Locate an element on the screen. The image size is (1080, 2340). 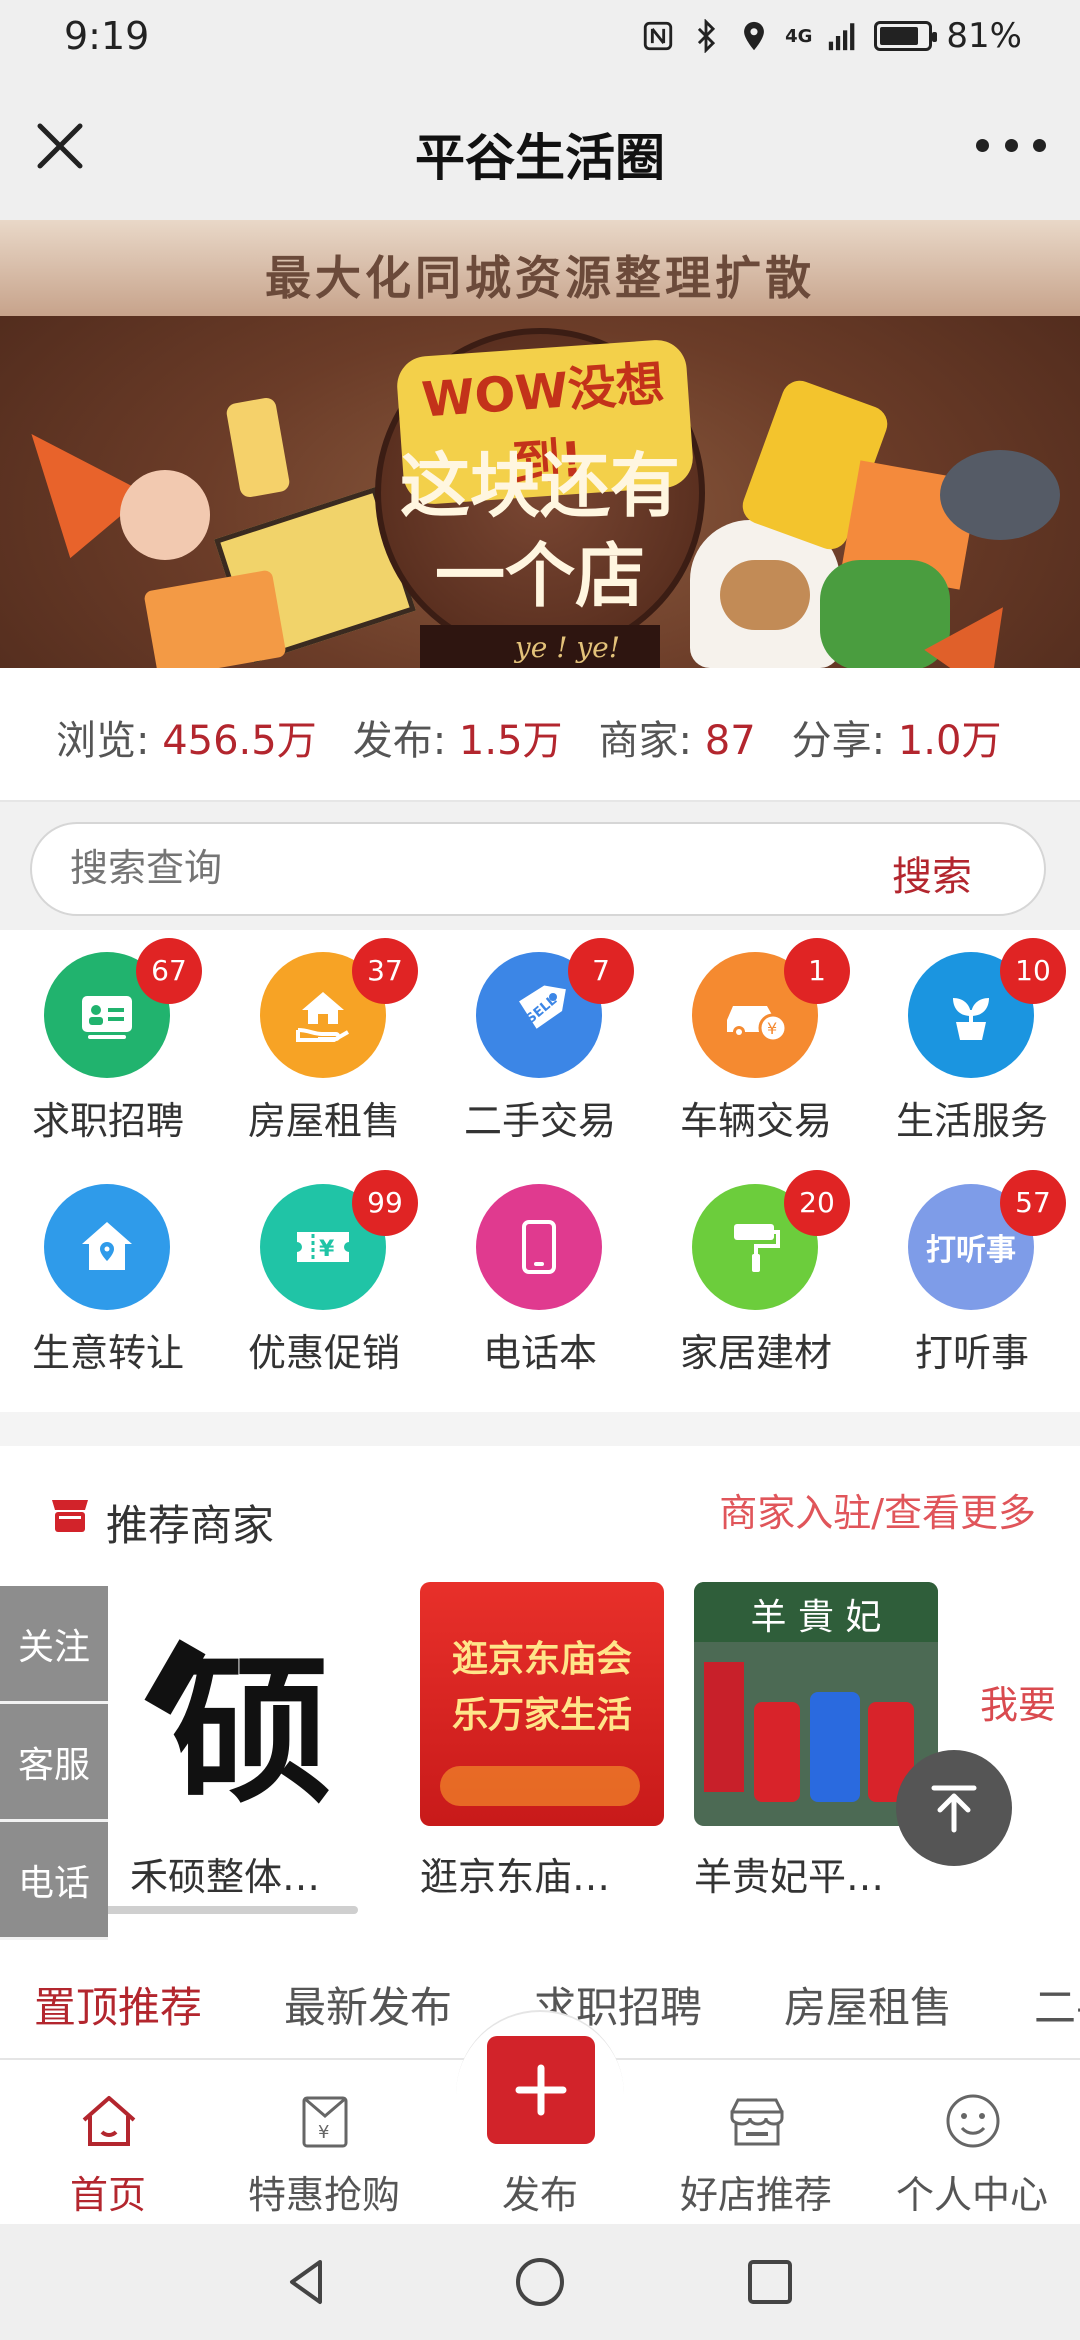
search-section: 搜索 is located at coordinates (540, 866).